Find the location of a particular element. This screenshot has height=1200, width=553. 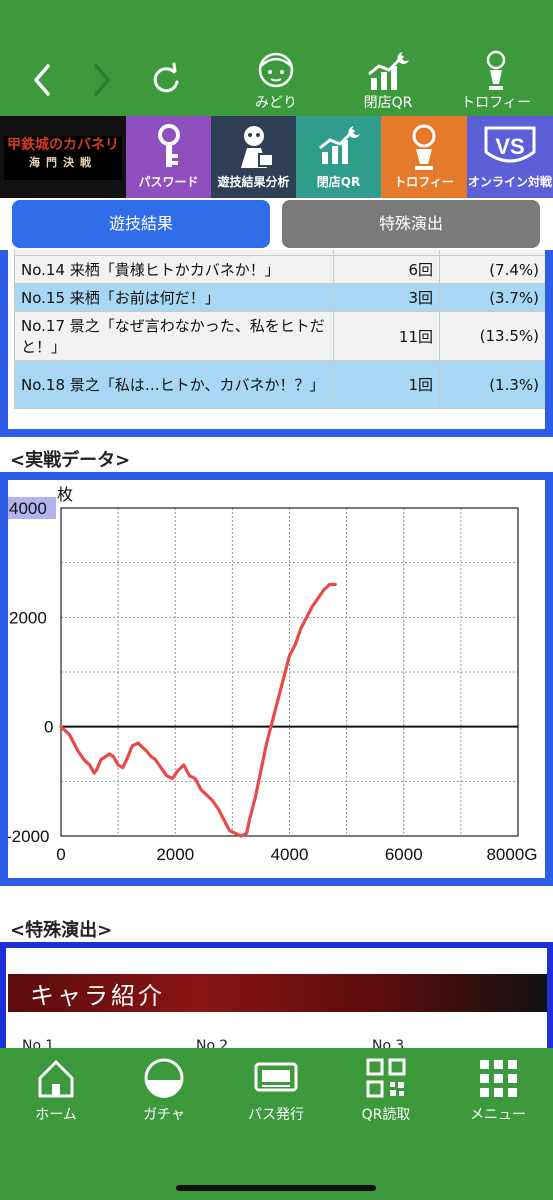

tile-label: トロフィー is located at coordinates (424, 182).